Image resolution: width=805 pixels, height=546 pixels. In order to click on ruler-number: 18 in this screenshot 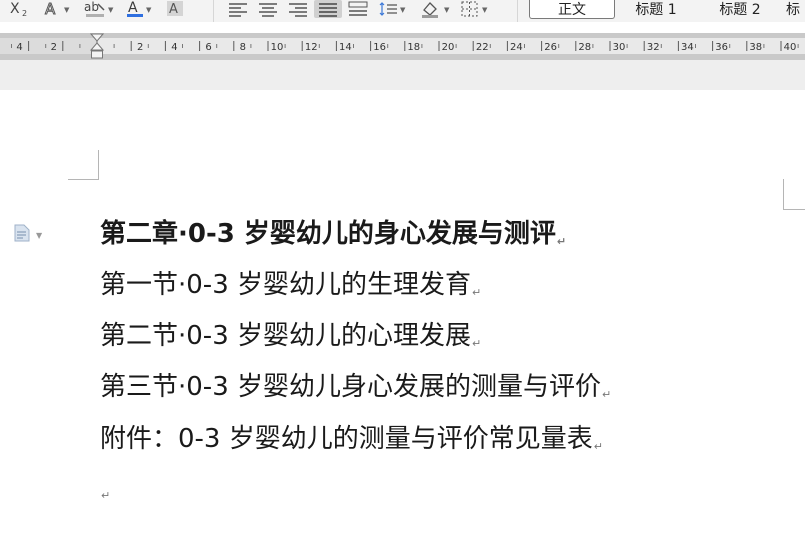, I will do `click(413, 47)`.